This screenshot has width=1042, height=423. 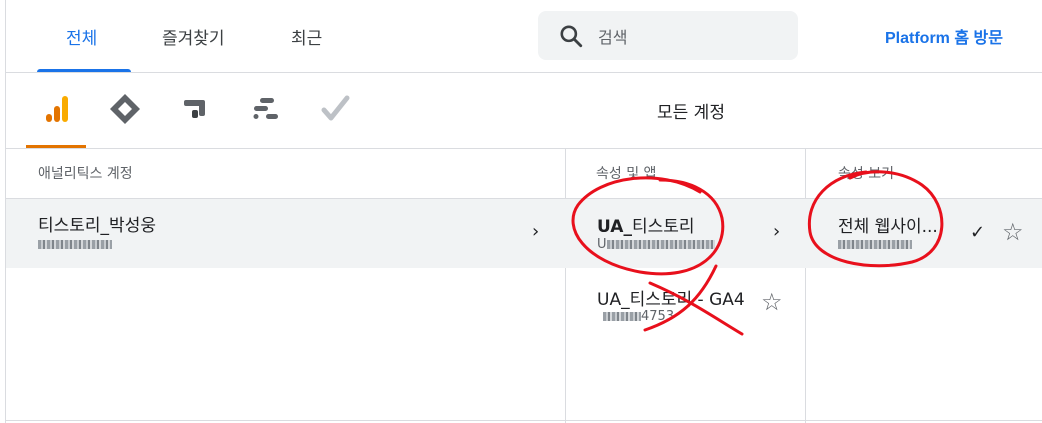 I want to click on bottom-border, so click(x=524, y=420).